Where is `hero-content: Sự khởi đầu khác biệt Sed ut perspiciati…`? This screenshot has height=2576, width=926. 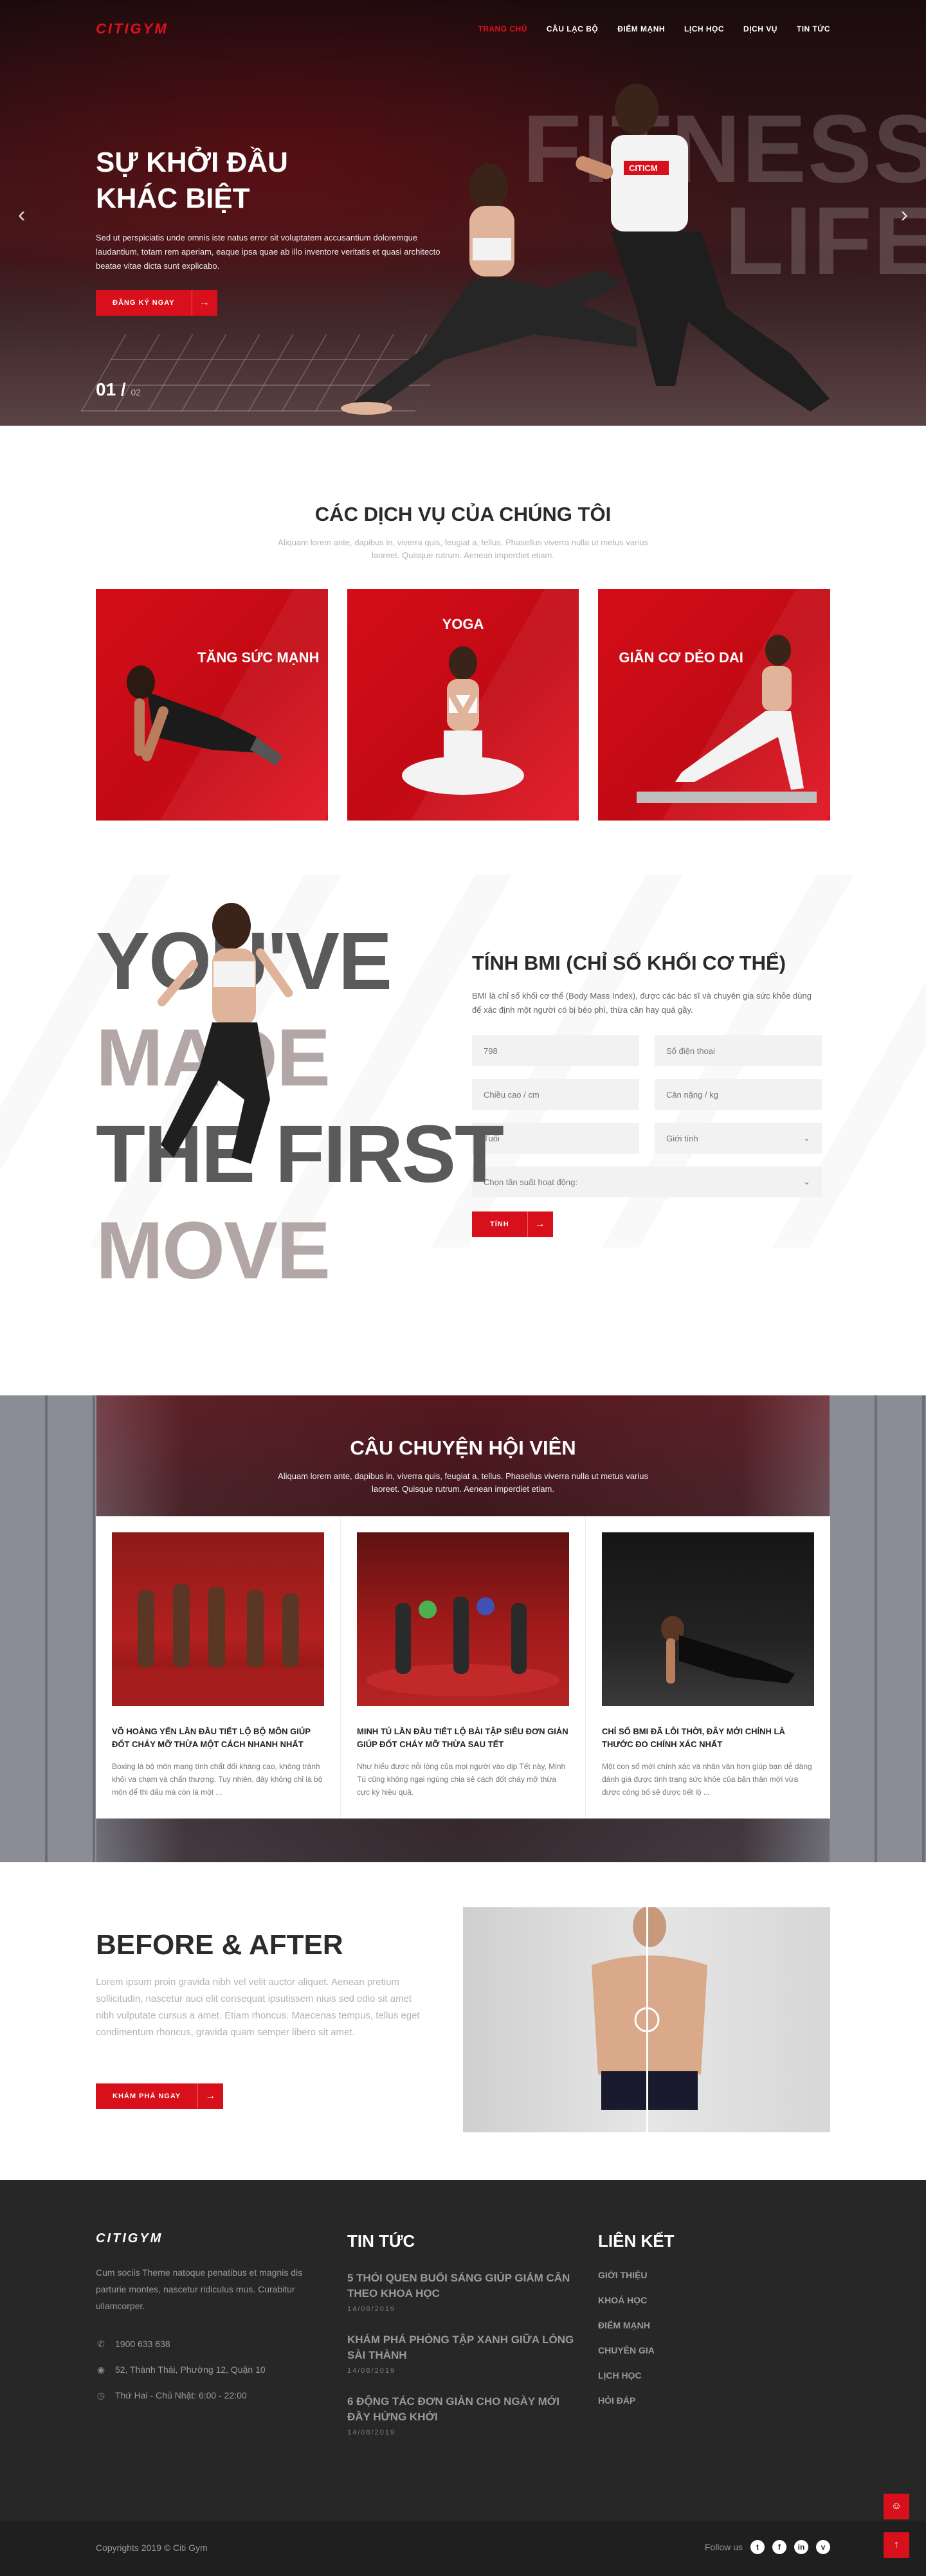
hero-content: Sự khởi đầu khác biệt Sed ut perspiciati… is located at coordinates (276, 230).